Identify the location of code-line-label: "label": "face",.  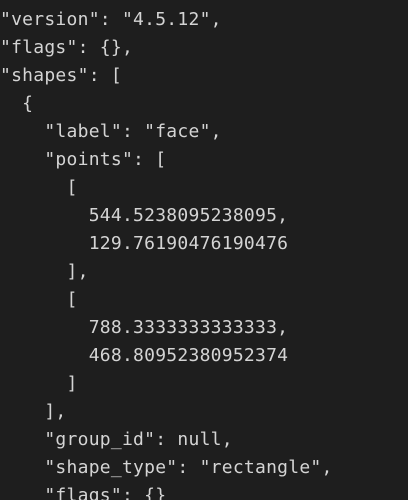
(111, 131).